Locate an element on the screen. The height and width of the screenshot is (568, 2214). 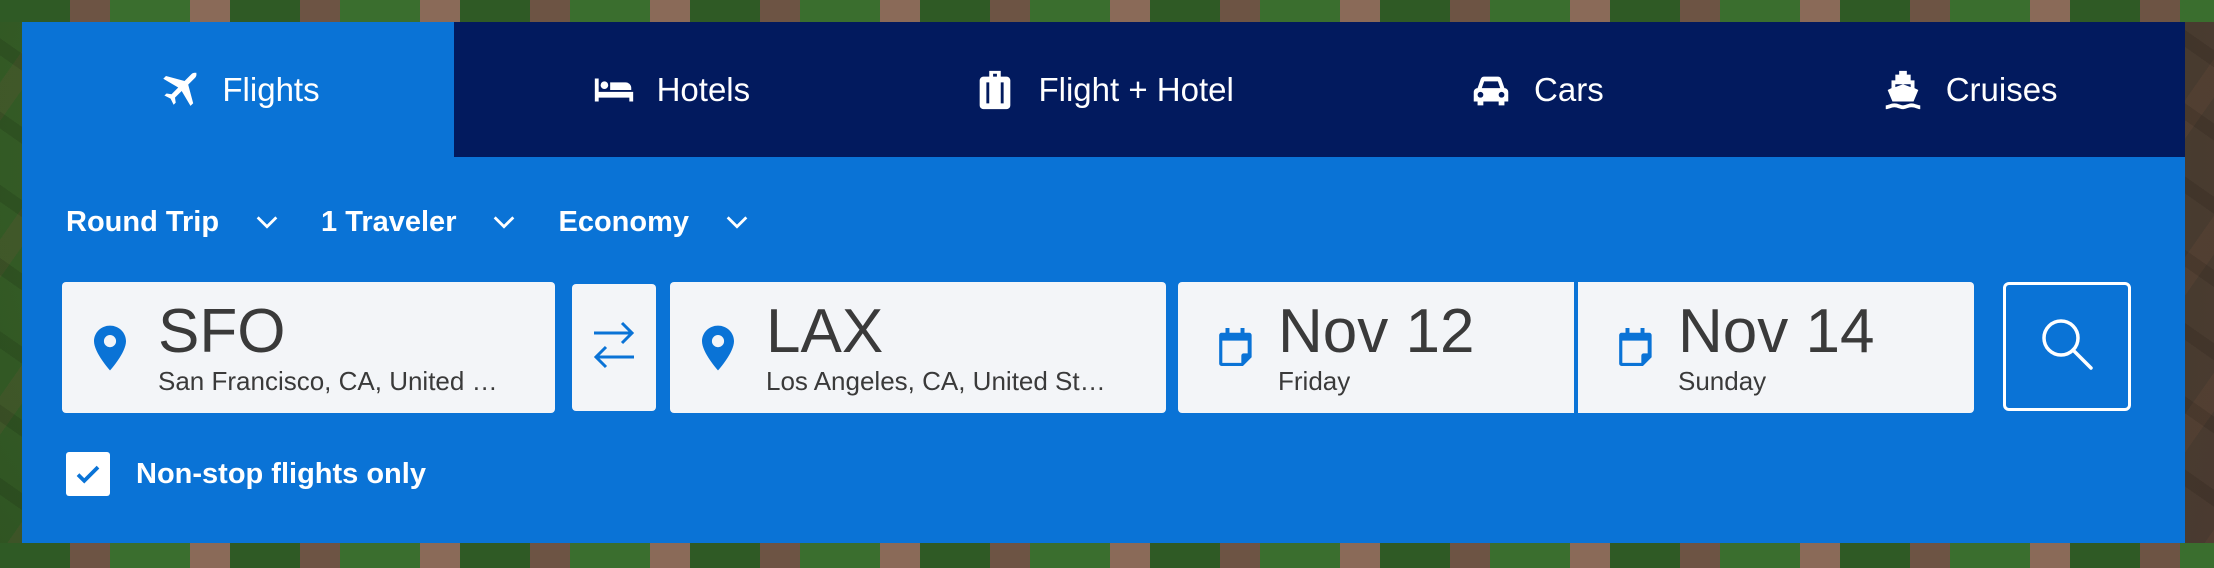
ship-icon is located at coordinates (1903, 90).